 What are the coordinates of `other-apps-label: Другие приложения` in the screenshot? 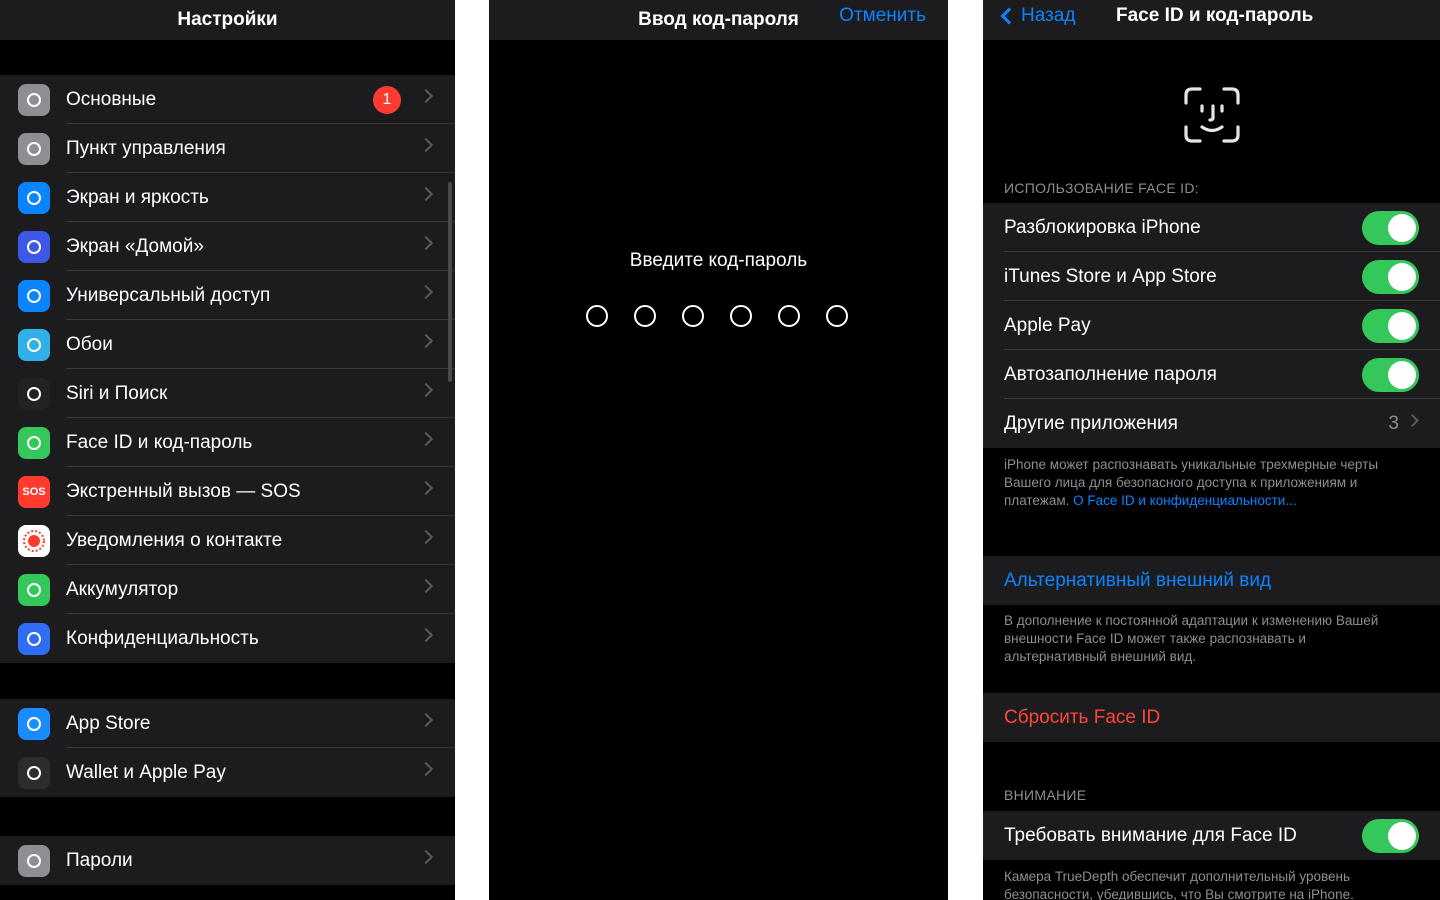 It's located at (1091, 423).